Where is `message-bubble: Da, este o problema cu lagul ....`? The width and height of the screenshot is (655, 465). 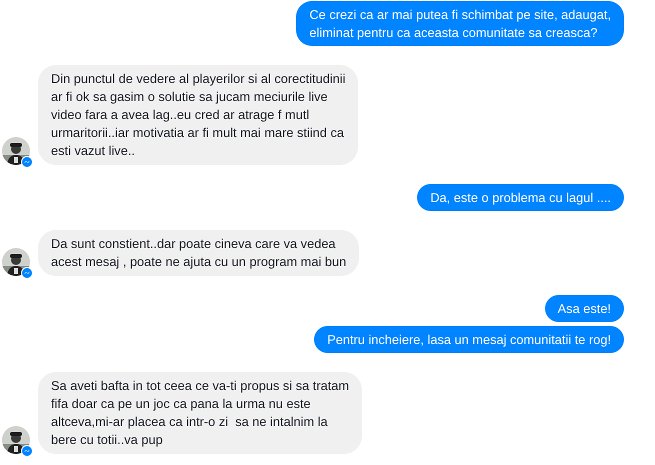 message-bubble: Da, este o problema cu lagul .... is located at coordinates (520, 197).